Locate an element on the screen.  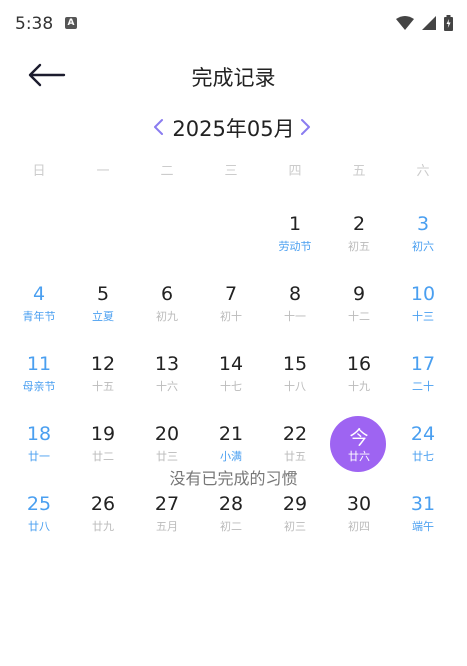
day-number: 21 is located at coordinates (231, 434).